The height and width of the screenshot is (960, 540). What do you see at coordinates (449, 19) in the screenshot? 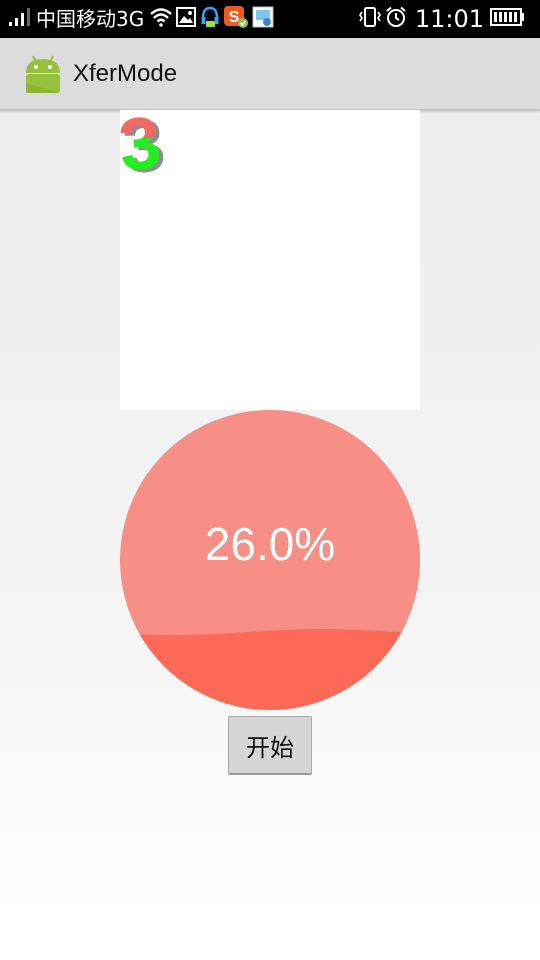
I see `clock-time: 11:01` at bounding box center [449, 19].